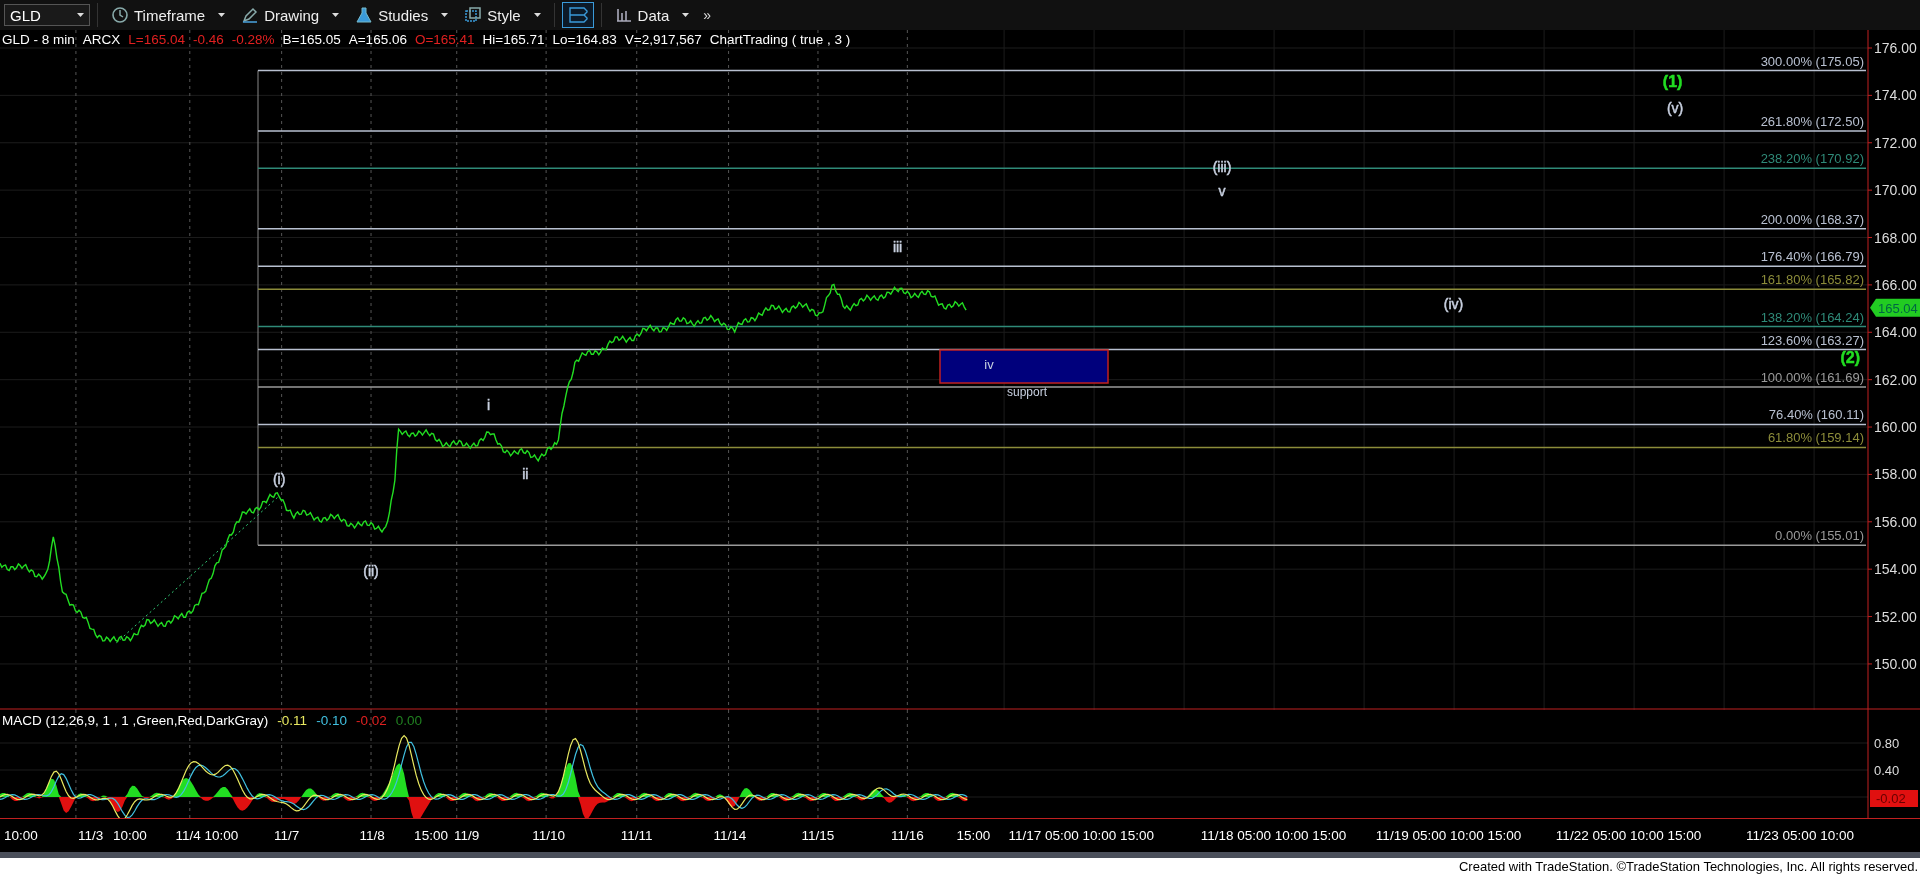 The image size is (1920, 875). Describe the element at coordinates (250, 15) in the screenshot. I see `pen-icon` at that location.